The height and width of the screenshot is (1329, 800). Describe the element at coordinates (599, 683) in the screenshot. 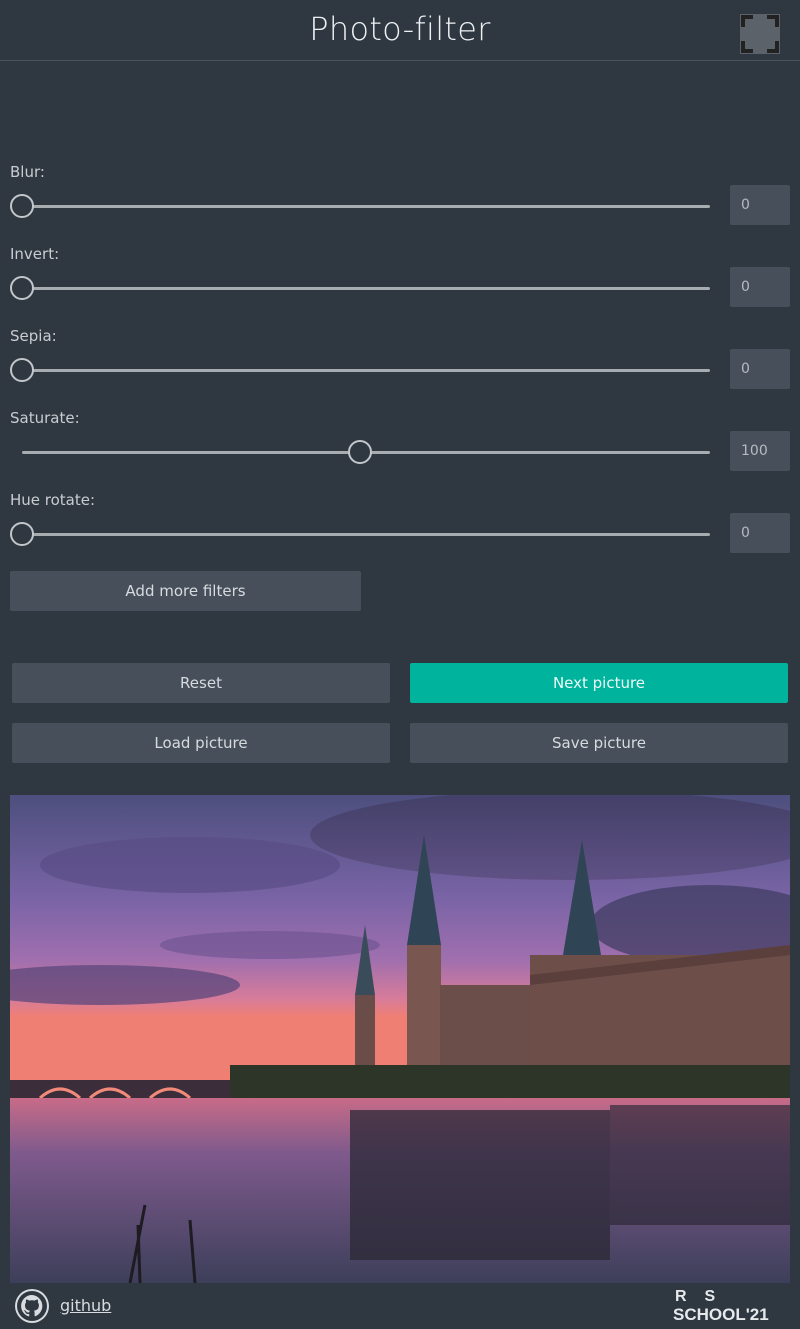

I see `next-picture-button: Next picture` at that location.